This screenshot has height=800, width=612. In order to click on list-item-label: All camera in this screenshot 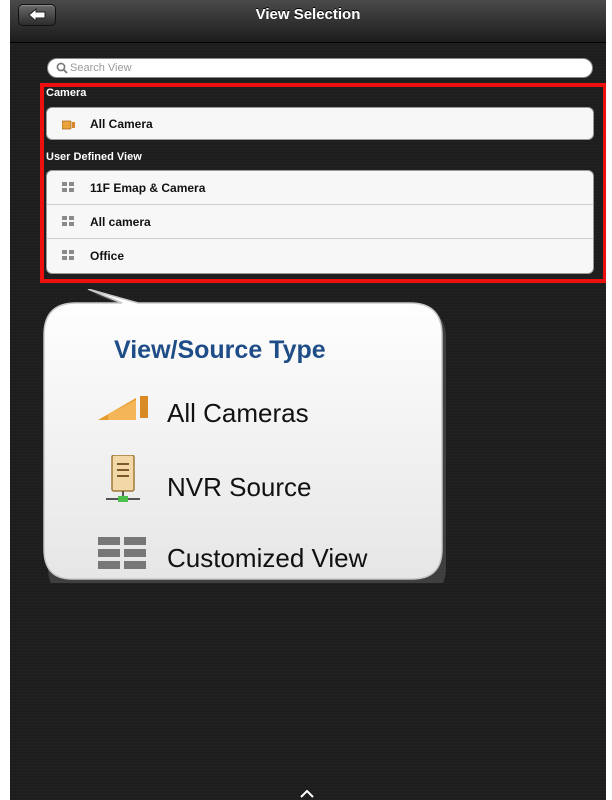, I will do `click(120, 222)`.